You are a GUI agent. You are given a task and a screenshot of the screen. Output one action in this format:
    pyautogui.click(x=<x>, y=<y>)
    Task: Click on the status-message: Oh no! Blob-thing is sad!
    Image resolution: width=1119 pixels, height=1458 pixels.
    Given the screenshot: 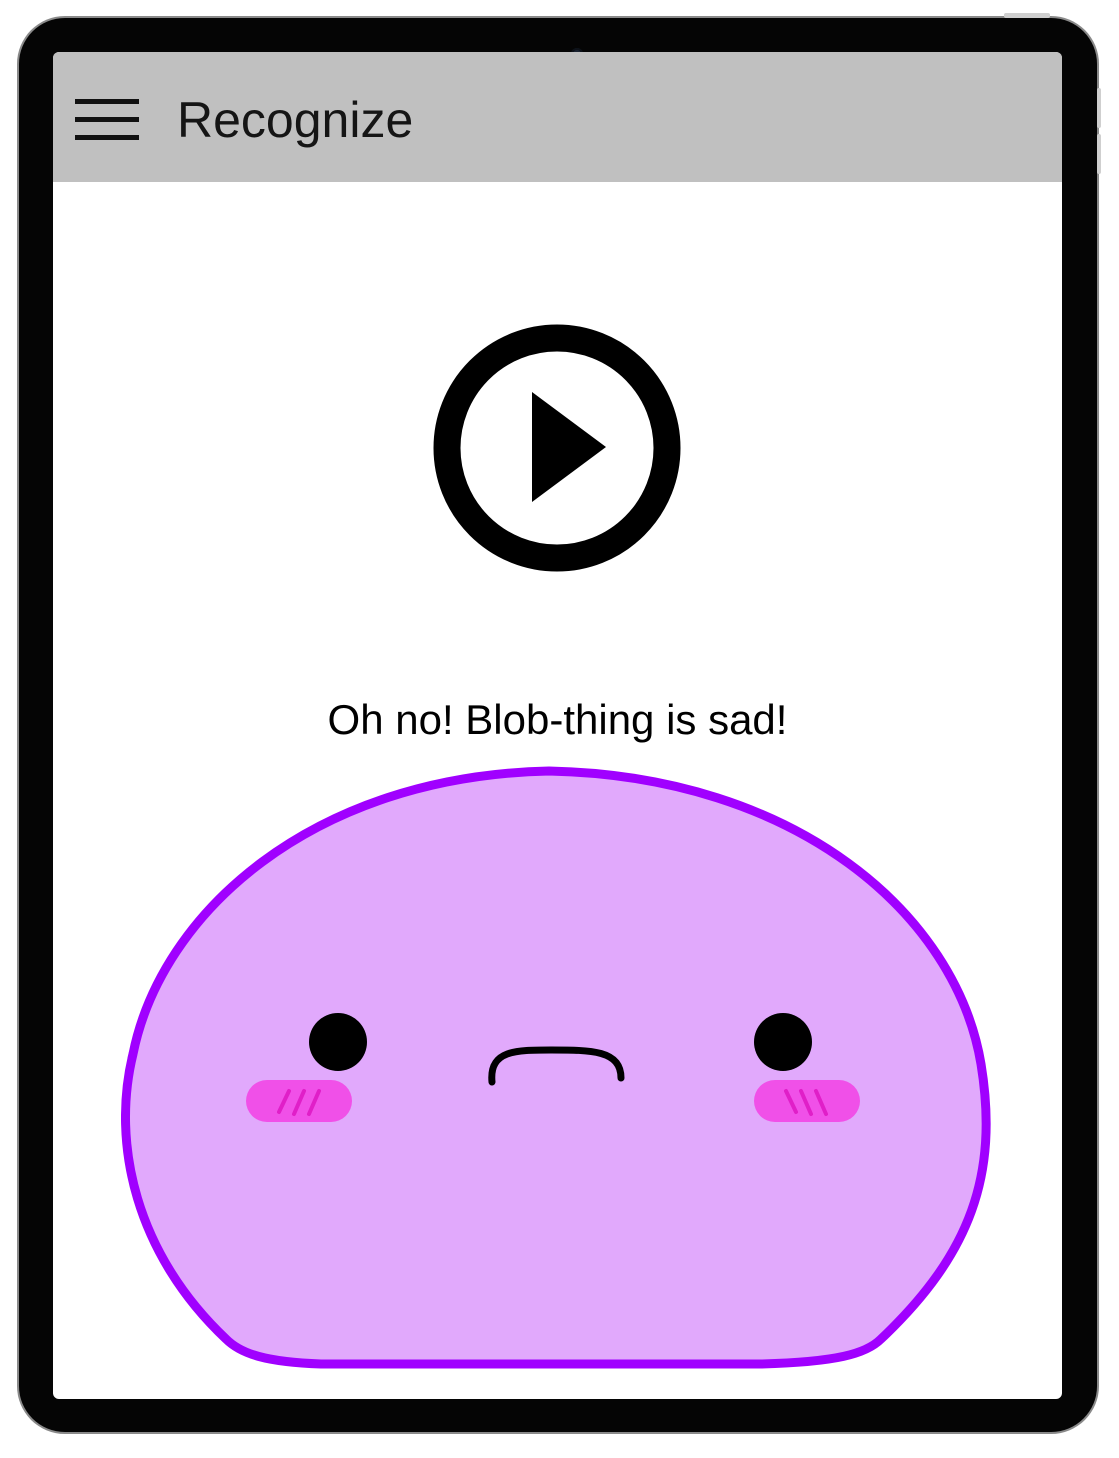 What is the action you would take?
    pyautogui.click(x=557, y=719)
    